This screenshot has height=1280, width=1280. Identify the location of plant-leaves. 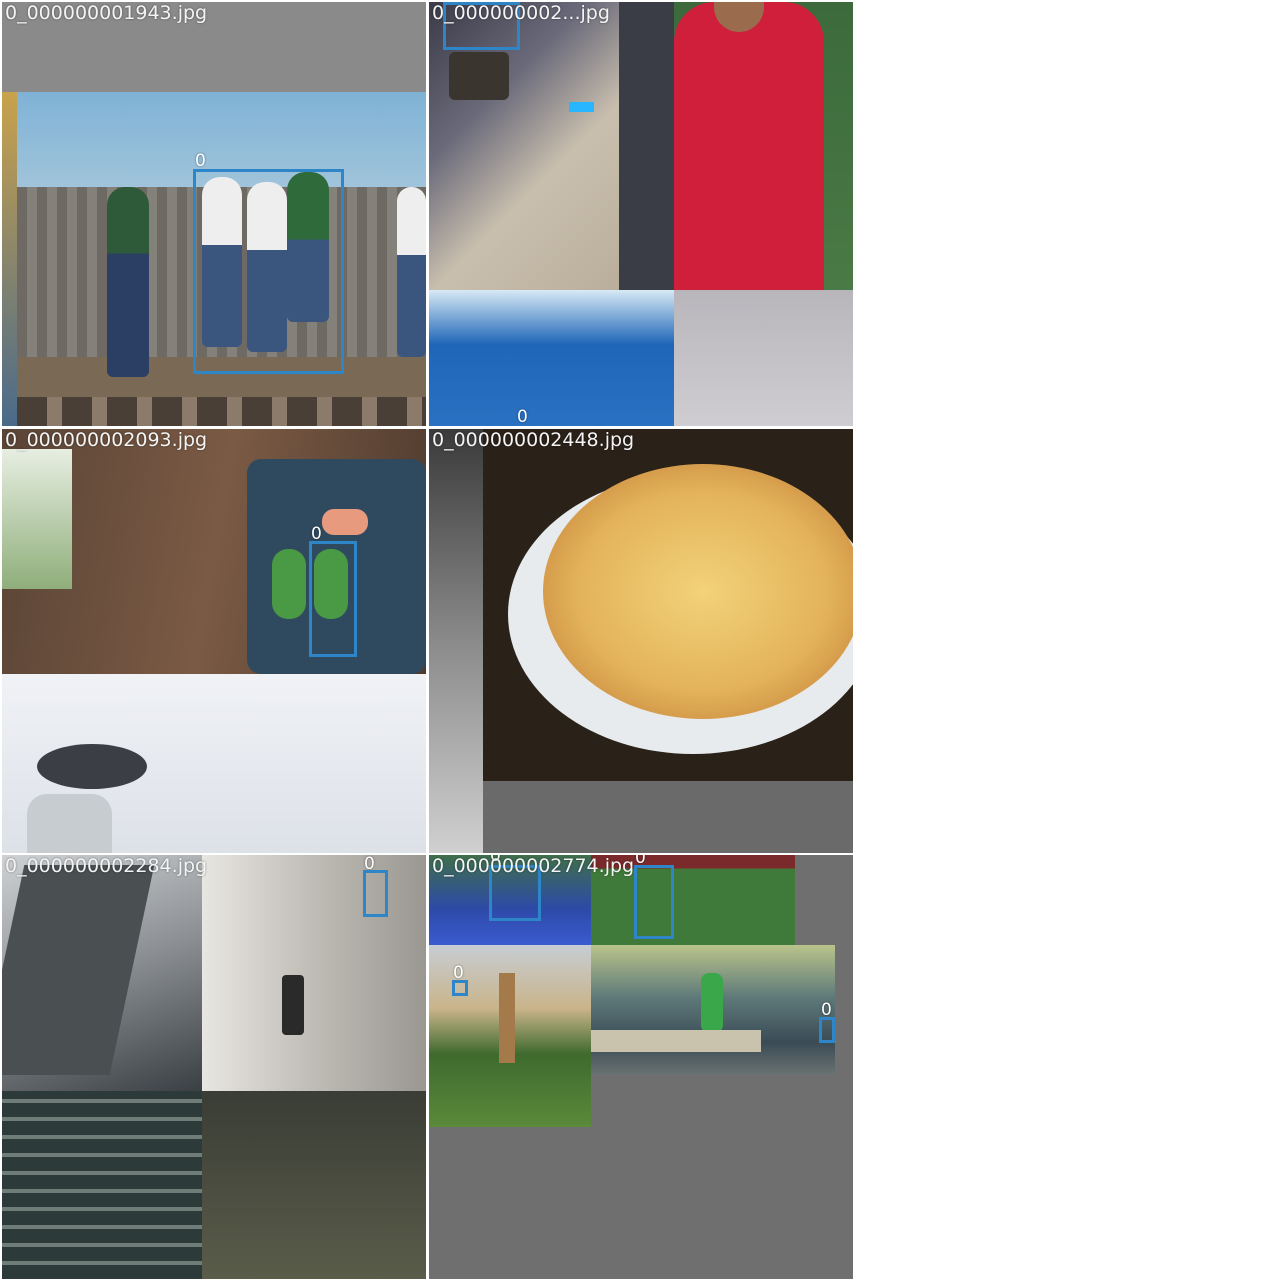
(92, 766).